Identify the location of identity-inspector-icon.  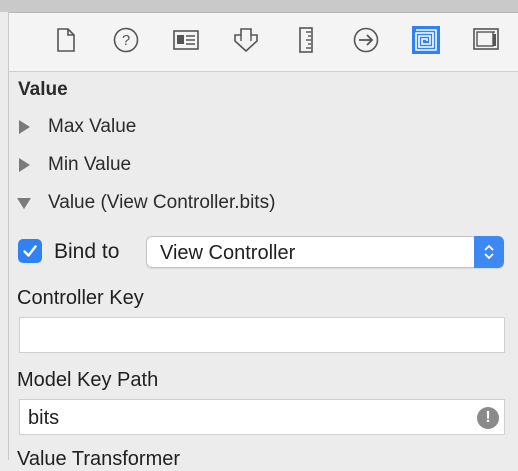
(186, 40).